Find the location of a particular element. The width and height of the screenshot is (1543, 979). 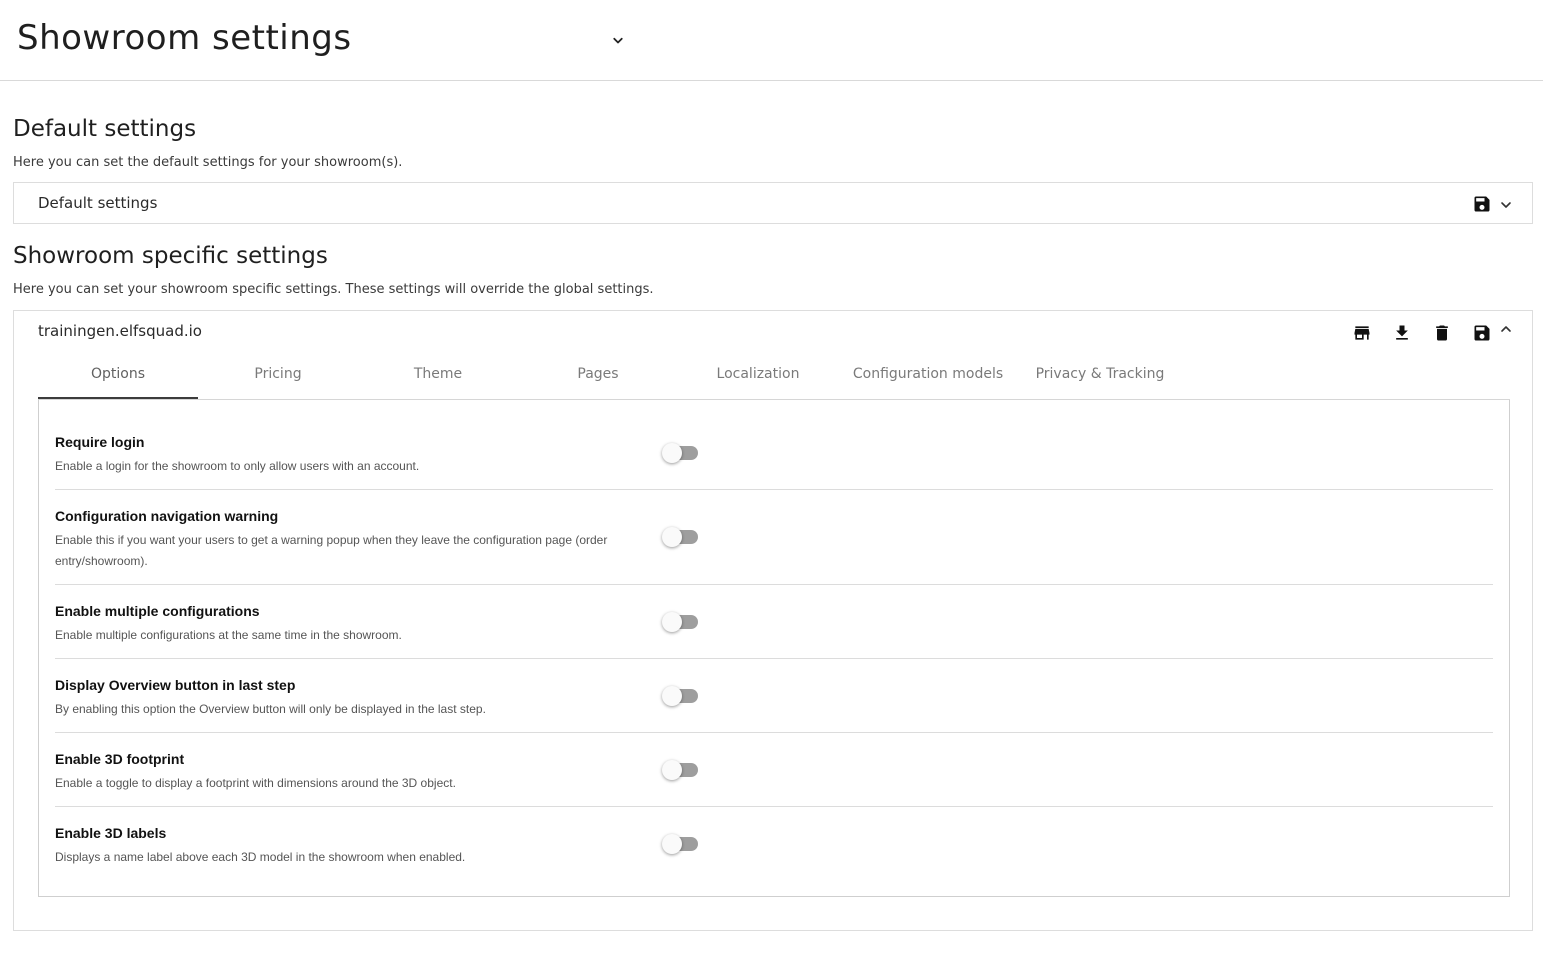

tab-theme: Theme is located at coordinates (438, 381).